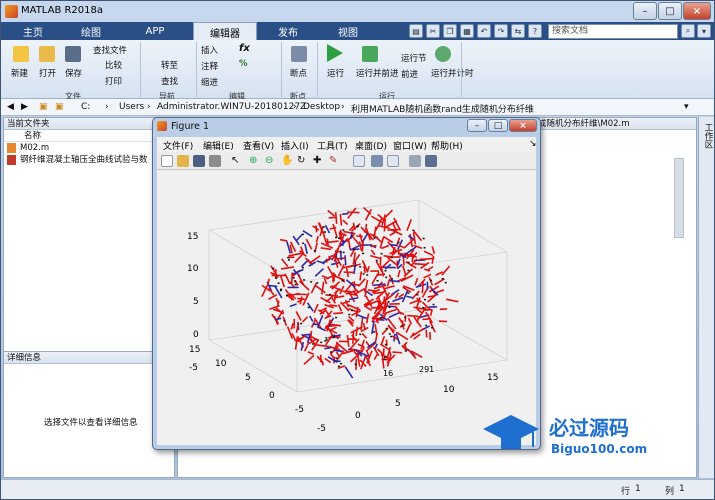  I want to click on print-figure-icon, so click(215, 161).